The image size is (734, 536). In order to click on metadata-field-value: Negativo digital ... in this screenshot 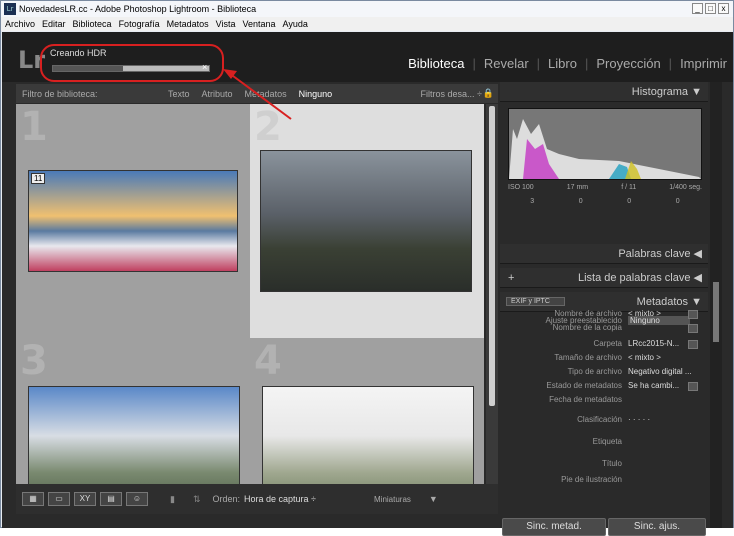, I will do `click(660, 371)`.